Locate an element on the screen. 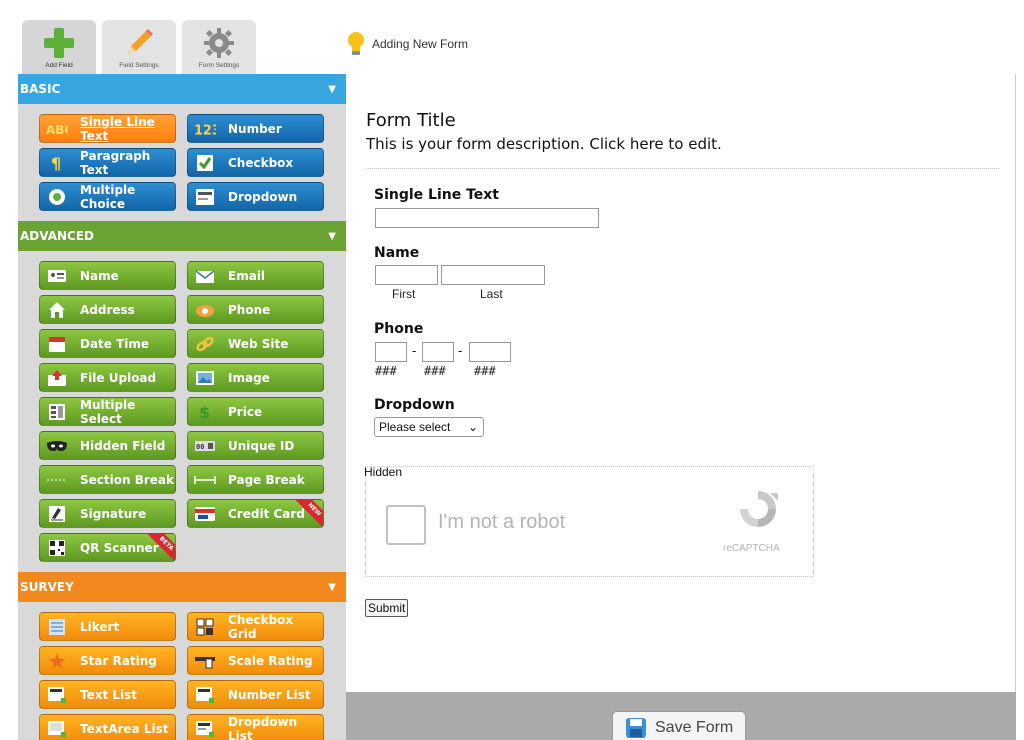 The height and width of the screenshot is (740, 1024). field-button-name: Name is located at coordinates (107, 275).